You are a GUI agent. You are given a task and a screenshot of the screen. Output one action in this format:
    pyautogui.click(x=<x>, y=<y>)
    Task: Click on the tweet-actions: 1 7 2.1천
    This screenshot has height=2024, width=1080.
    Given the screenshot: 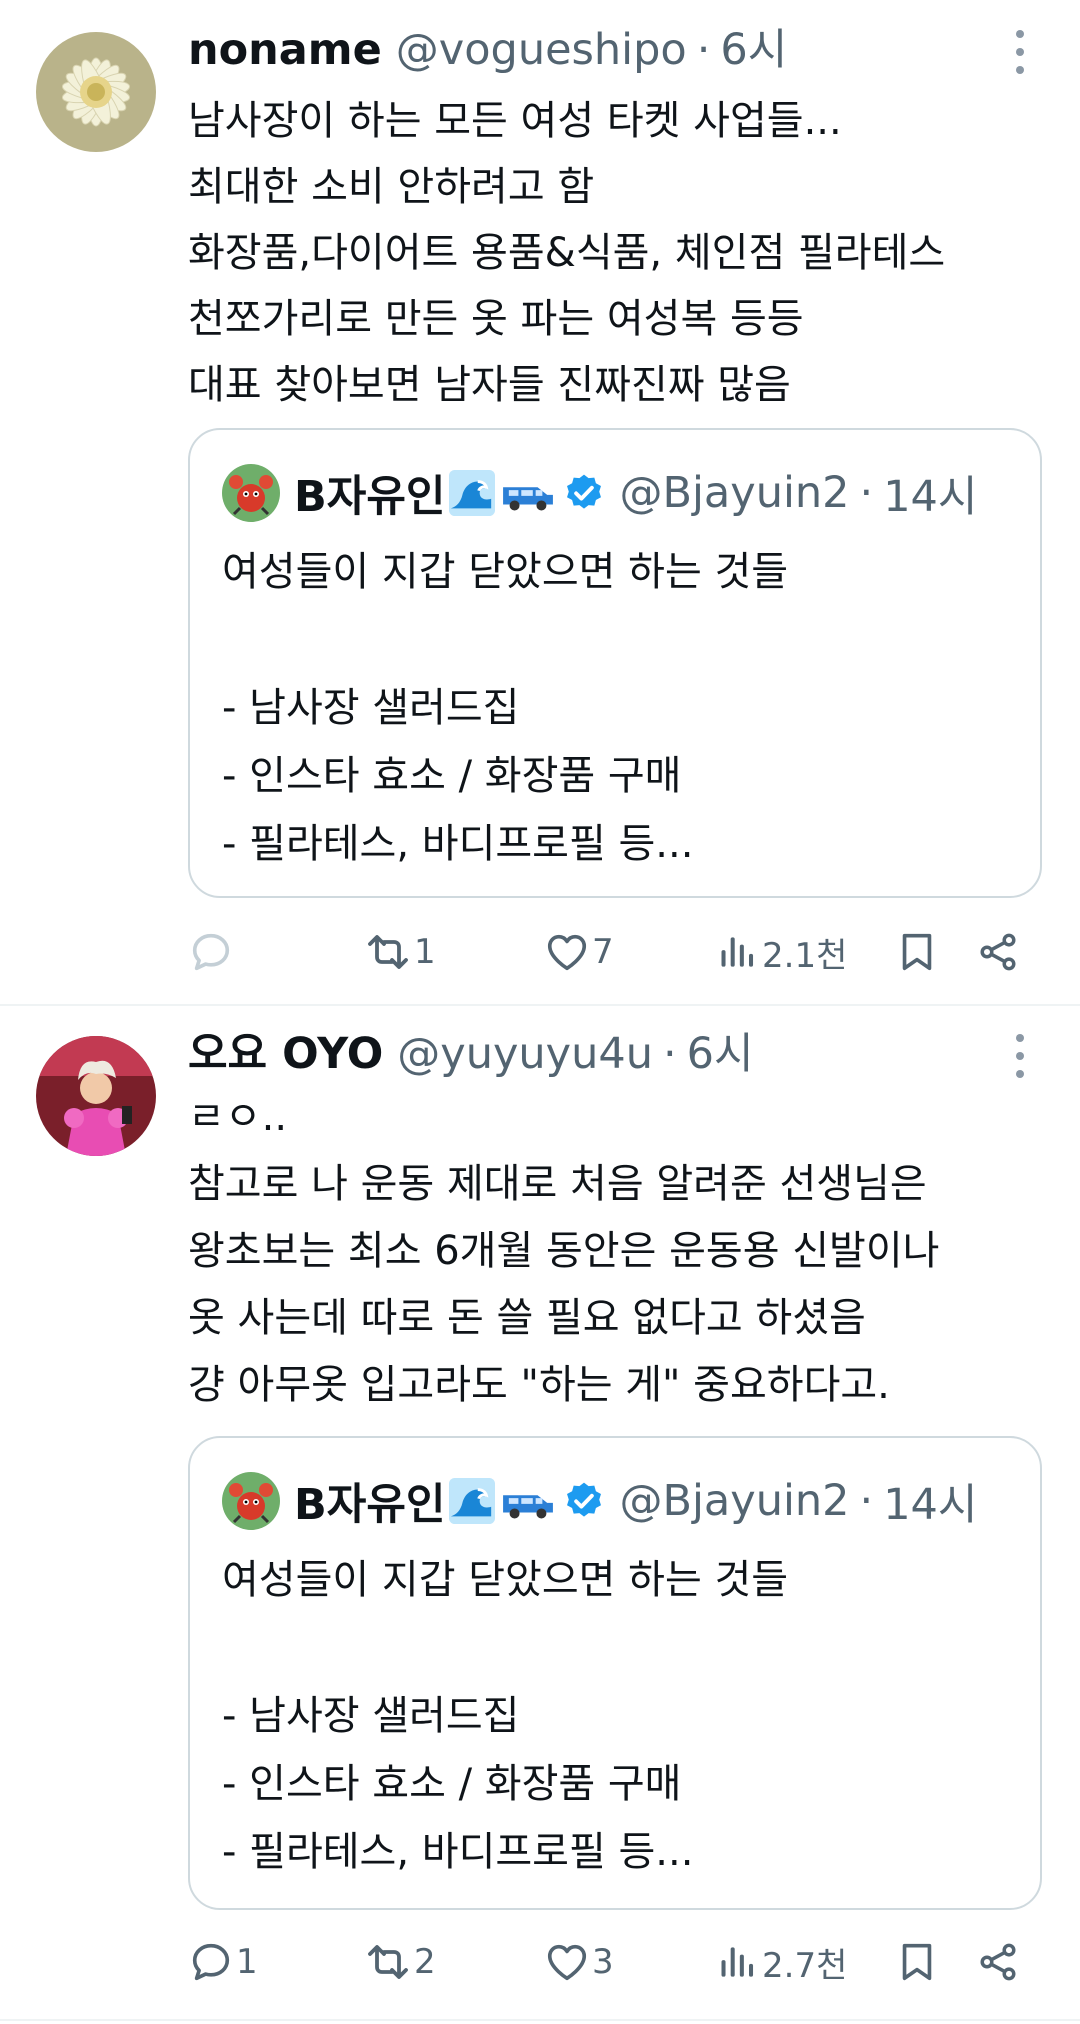 What is the action you would take?
    pyautogui.click(x=613, y=952)
    